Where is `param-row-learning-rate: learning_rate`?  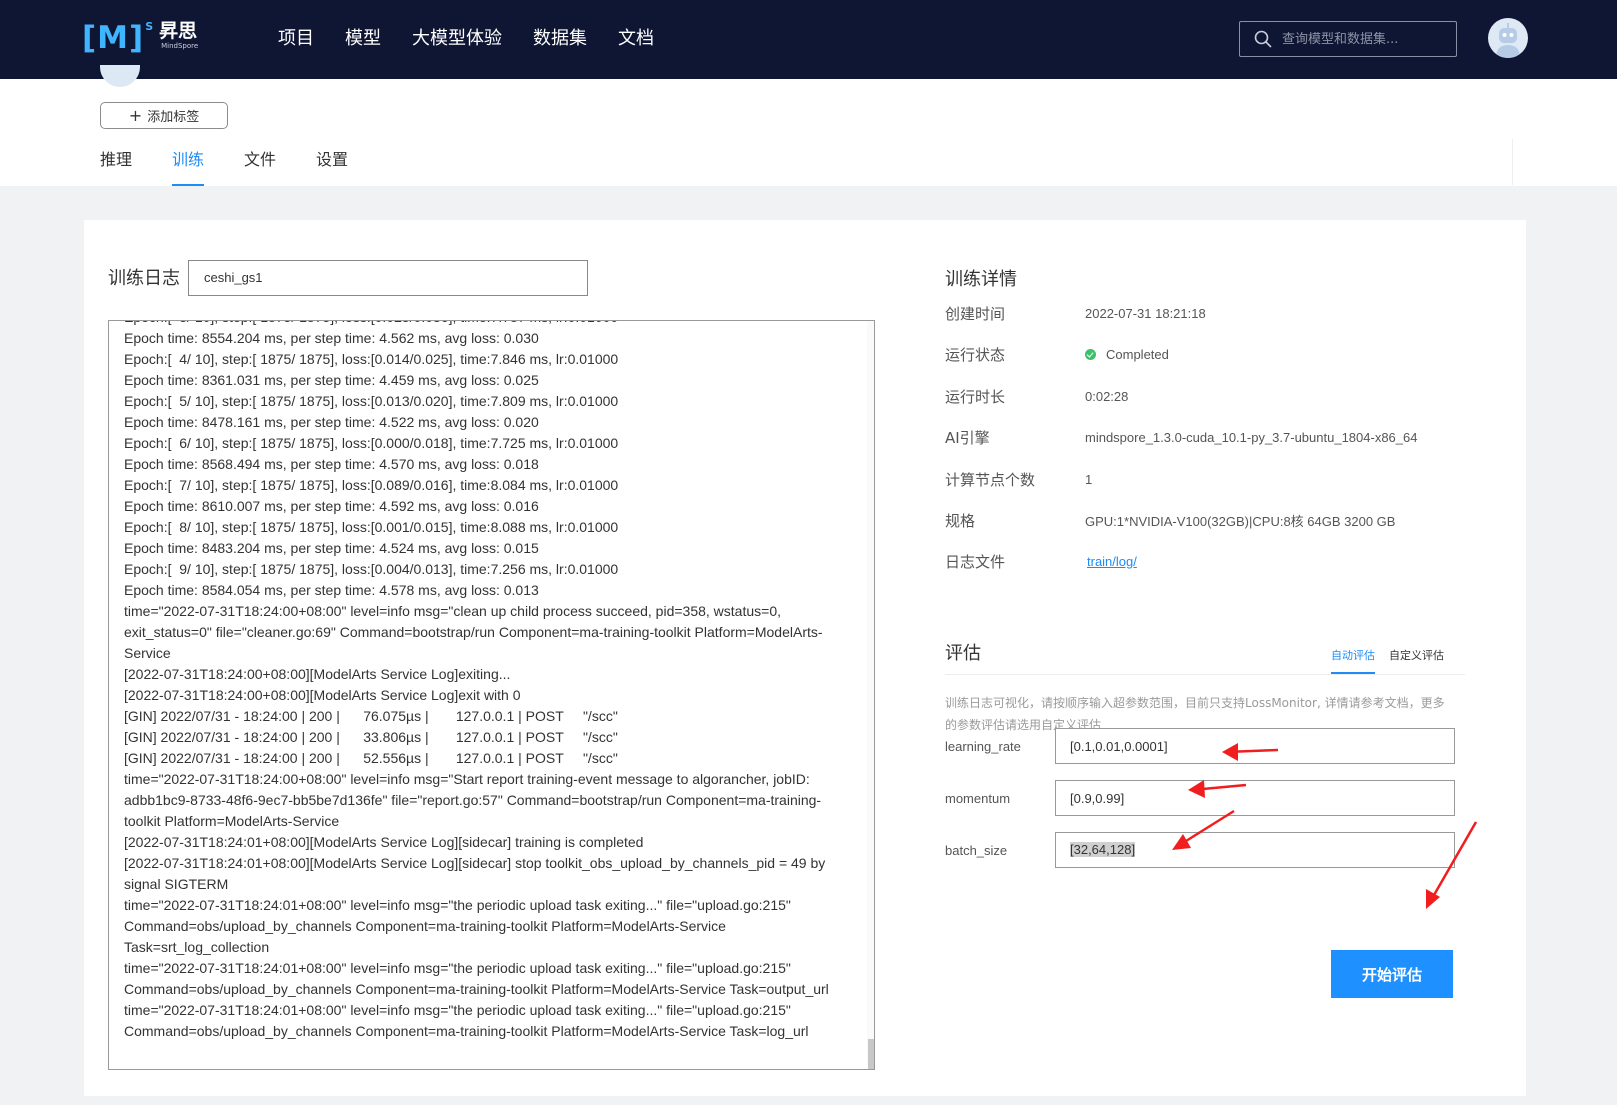
param-row-learning-rate: learning_rate is located at coordinates (1200, 746).